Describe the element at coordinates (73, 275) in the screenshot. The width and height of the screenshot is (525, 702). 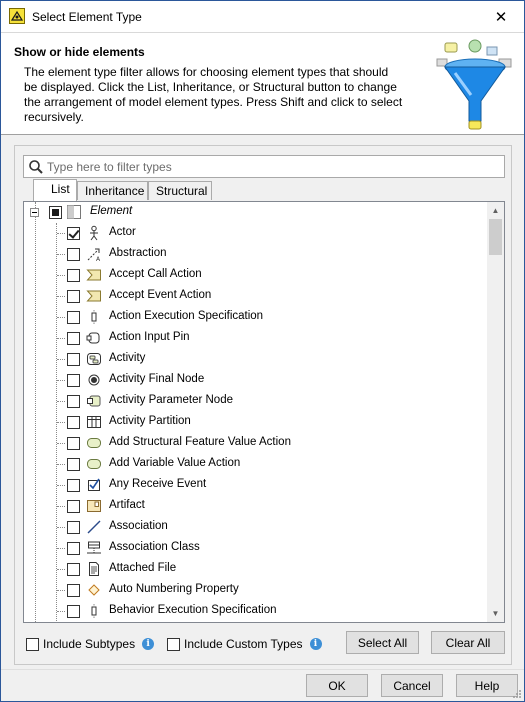
I see `accept-call-action-checkbox` at that location.